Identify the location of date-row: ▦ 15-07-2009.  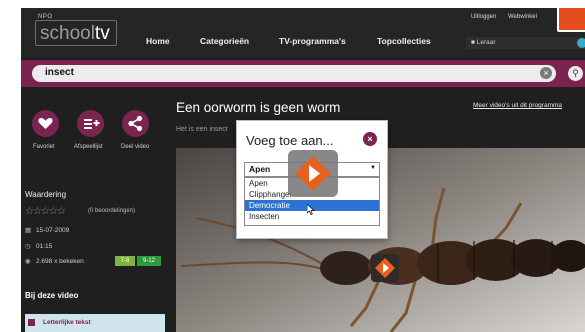
(47, 230).